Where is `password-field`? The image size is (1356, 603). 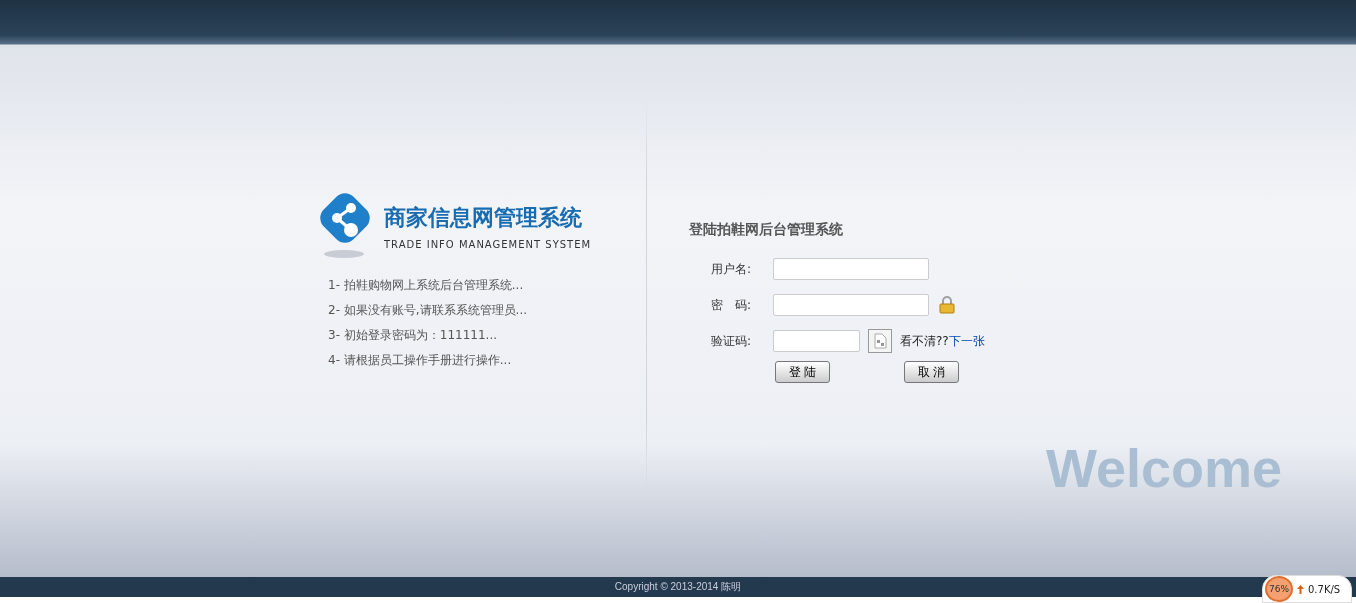 password-field is located at coordinates (851, 305).